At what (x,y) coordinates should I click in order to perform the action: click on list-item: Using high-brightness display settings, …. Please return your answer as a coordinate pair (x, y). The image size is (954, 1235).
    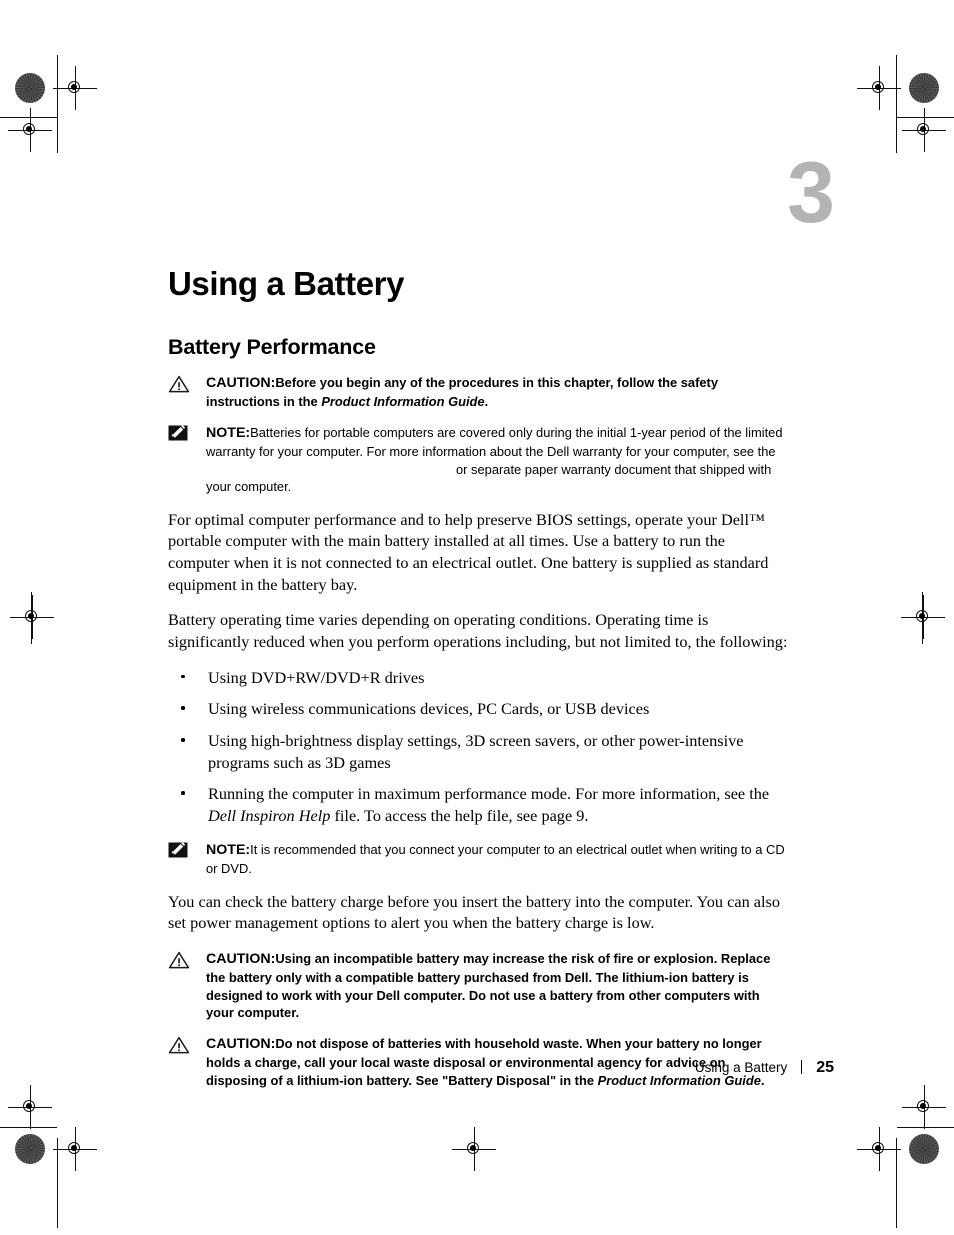
    Looking at the image, I should click on (478, 751).